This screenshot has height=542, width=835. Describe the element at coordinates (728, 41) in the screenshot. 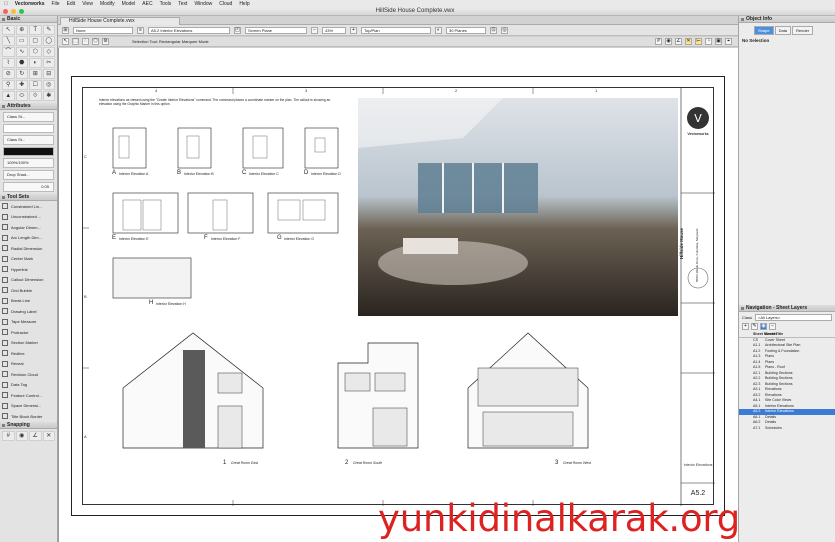

I see `working-plane-icon: ⌖` at that location.